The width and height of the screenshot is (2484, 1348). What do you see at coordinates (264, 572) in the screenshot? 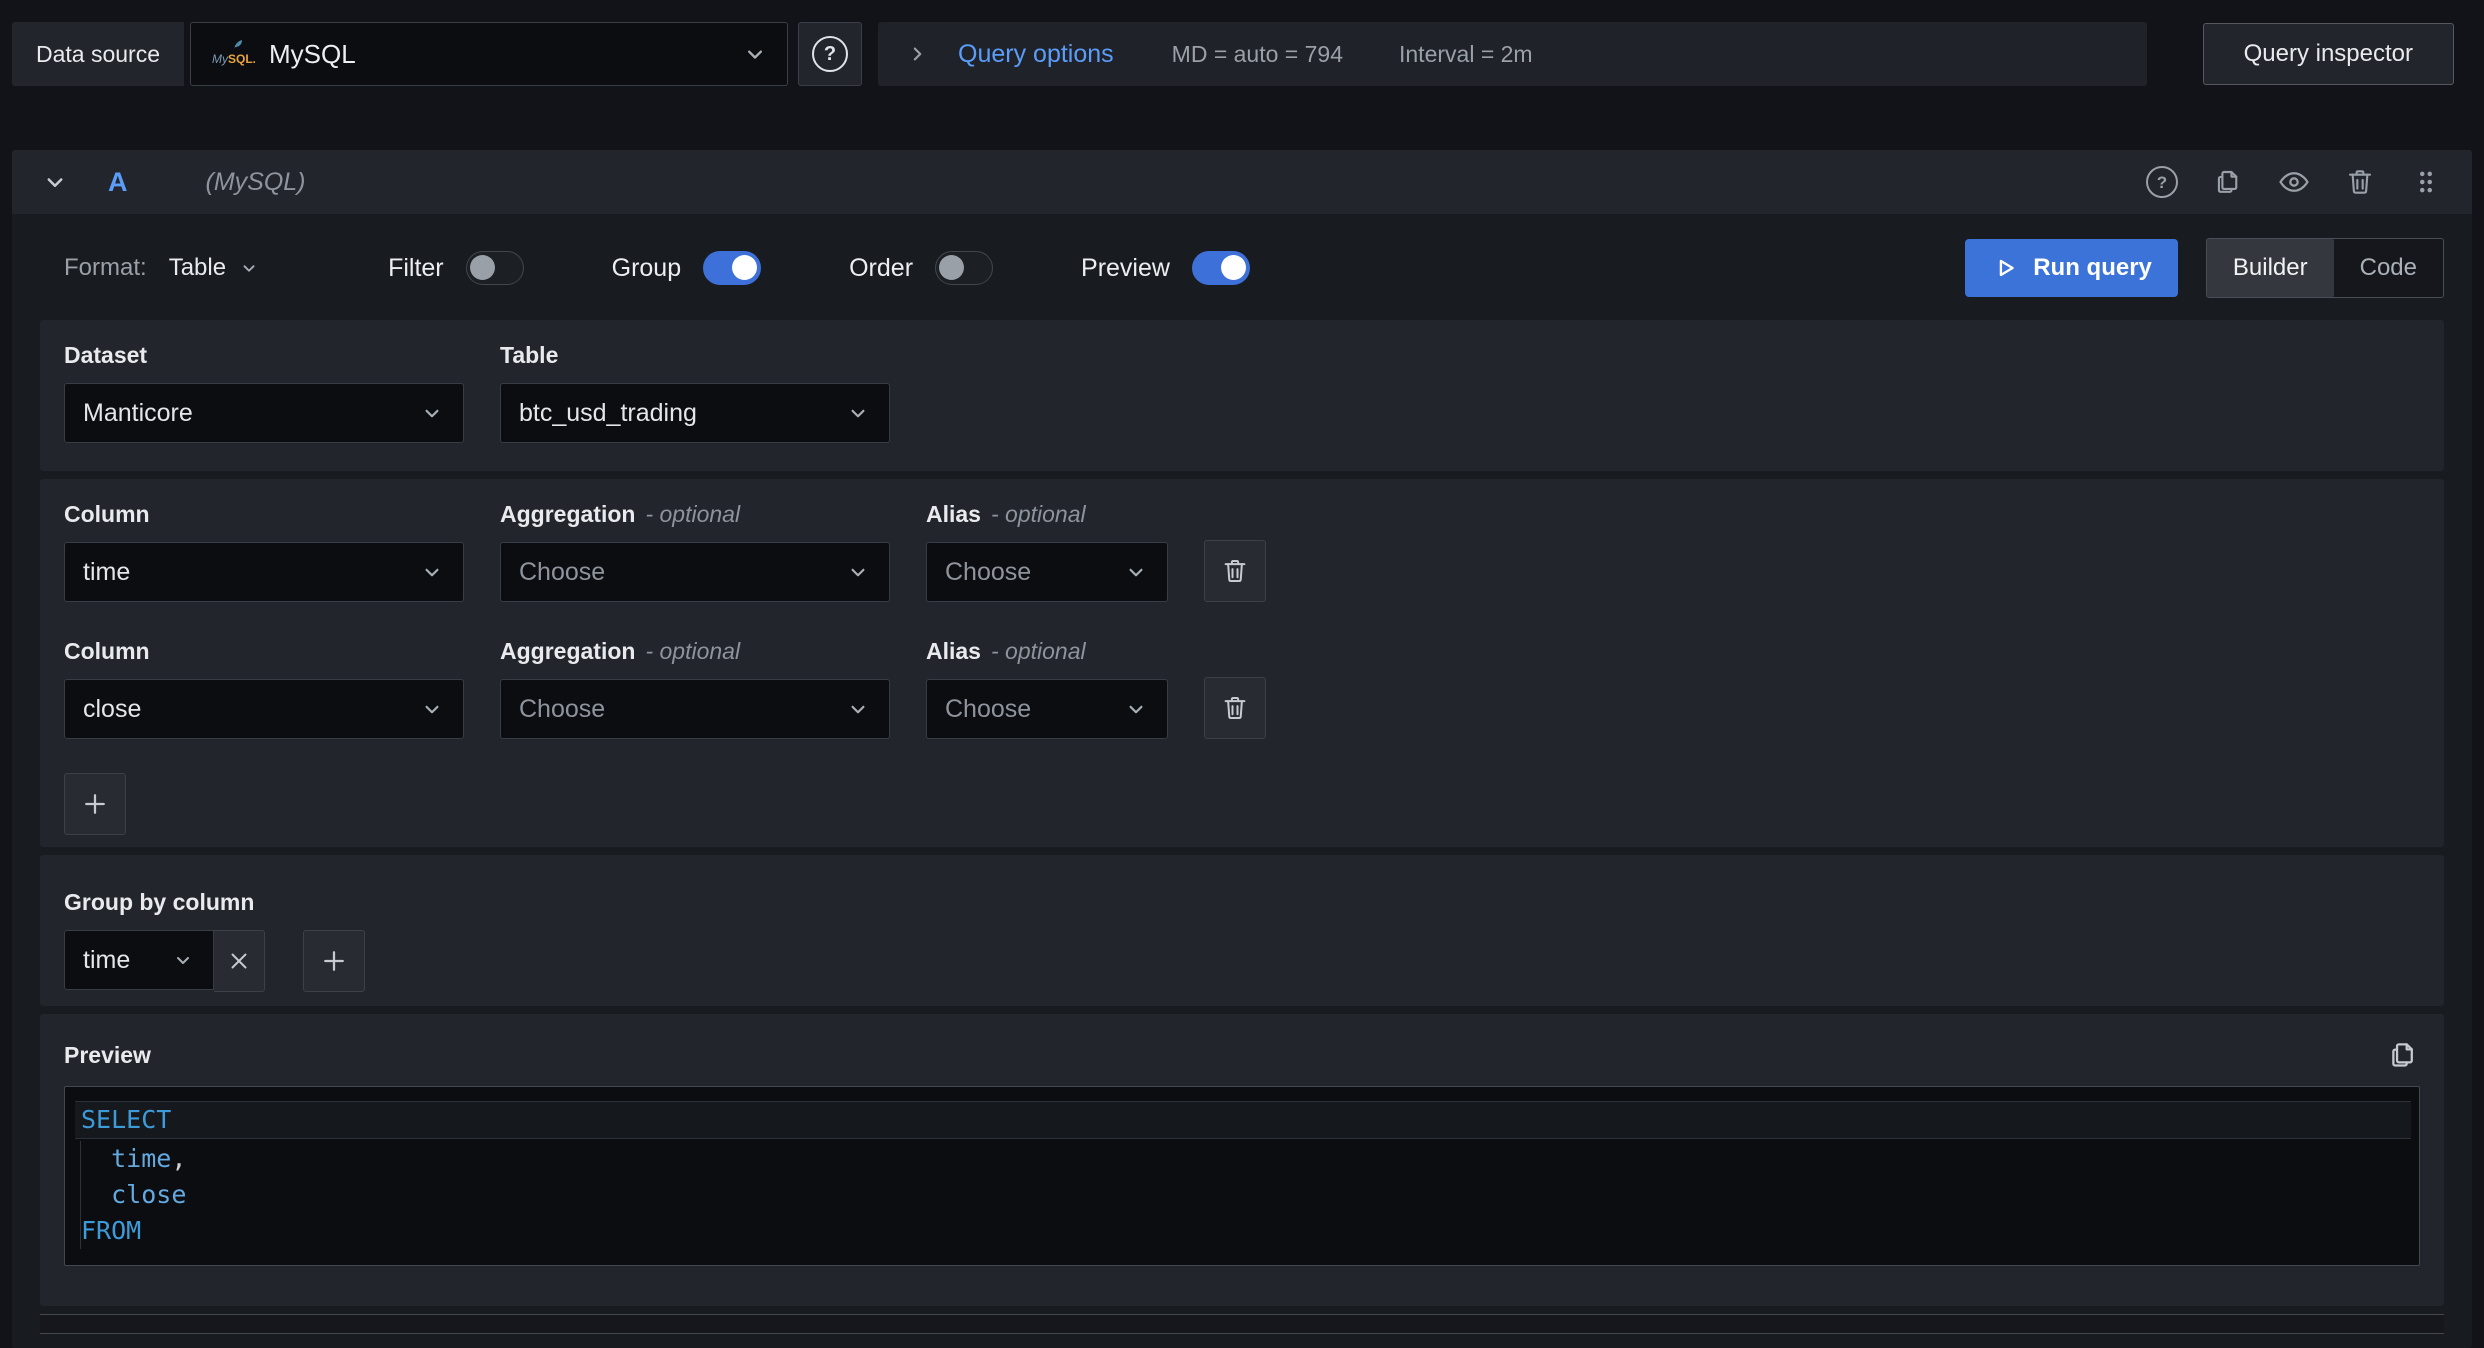
I see `column-select: time` at bounding box center [264, 572].